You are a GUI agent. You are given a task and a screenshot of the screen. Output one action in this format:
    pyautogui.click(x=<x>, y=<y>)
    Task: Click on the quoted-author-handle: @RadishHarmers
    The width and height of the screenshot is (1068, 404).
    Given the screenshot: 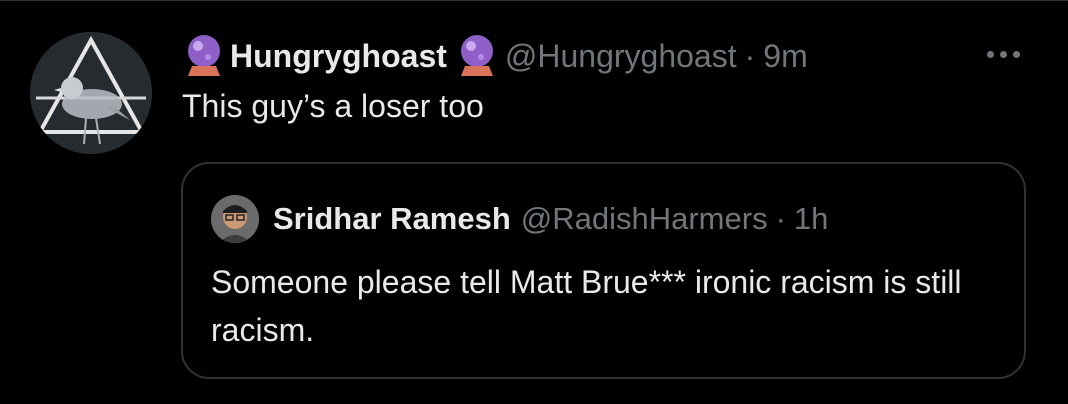 What is the action you would take?
    pyautogui.click(x=644, y=219)
    